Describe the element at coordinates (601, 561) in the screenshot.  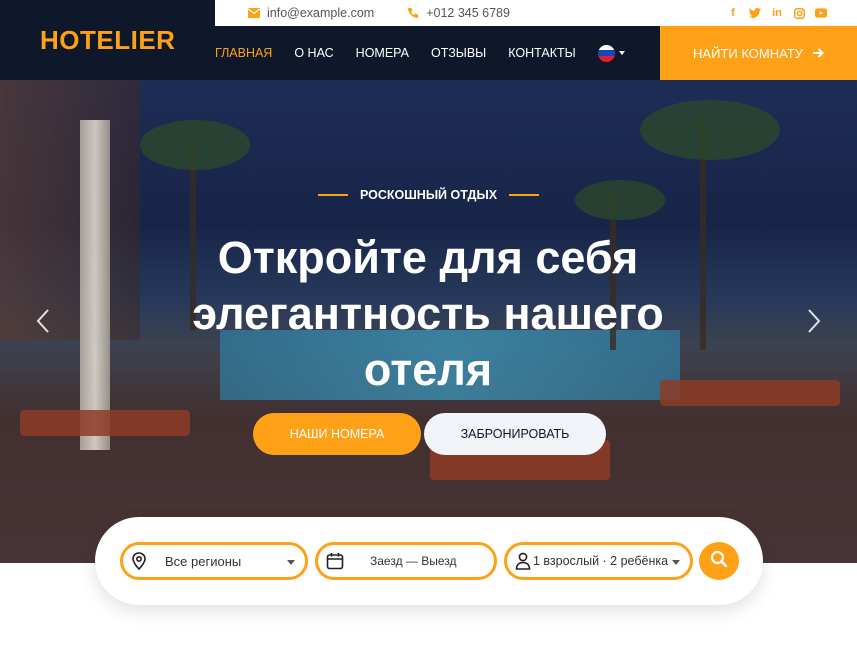
I see `guests-value: 1 взрослый · 2 ребёнка` at that location.